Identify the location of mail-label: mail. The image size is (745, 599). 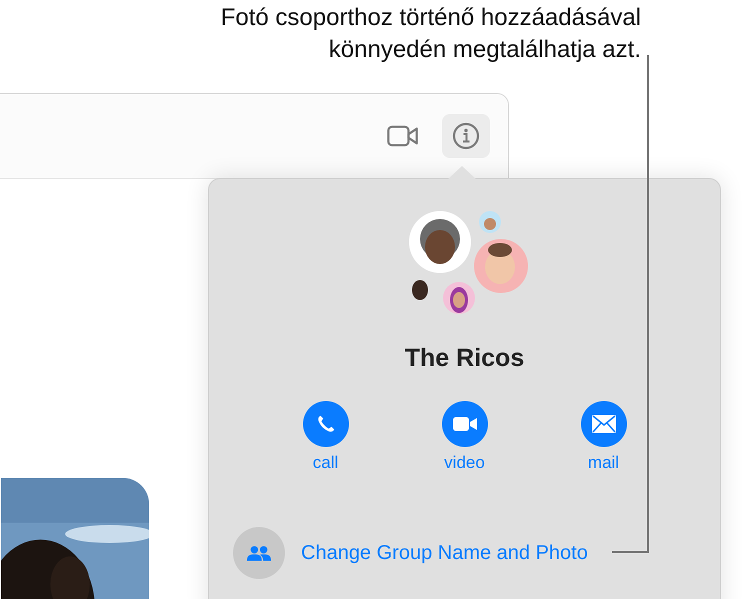
(604, 463).